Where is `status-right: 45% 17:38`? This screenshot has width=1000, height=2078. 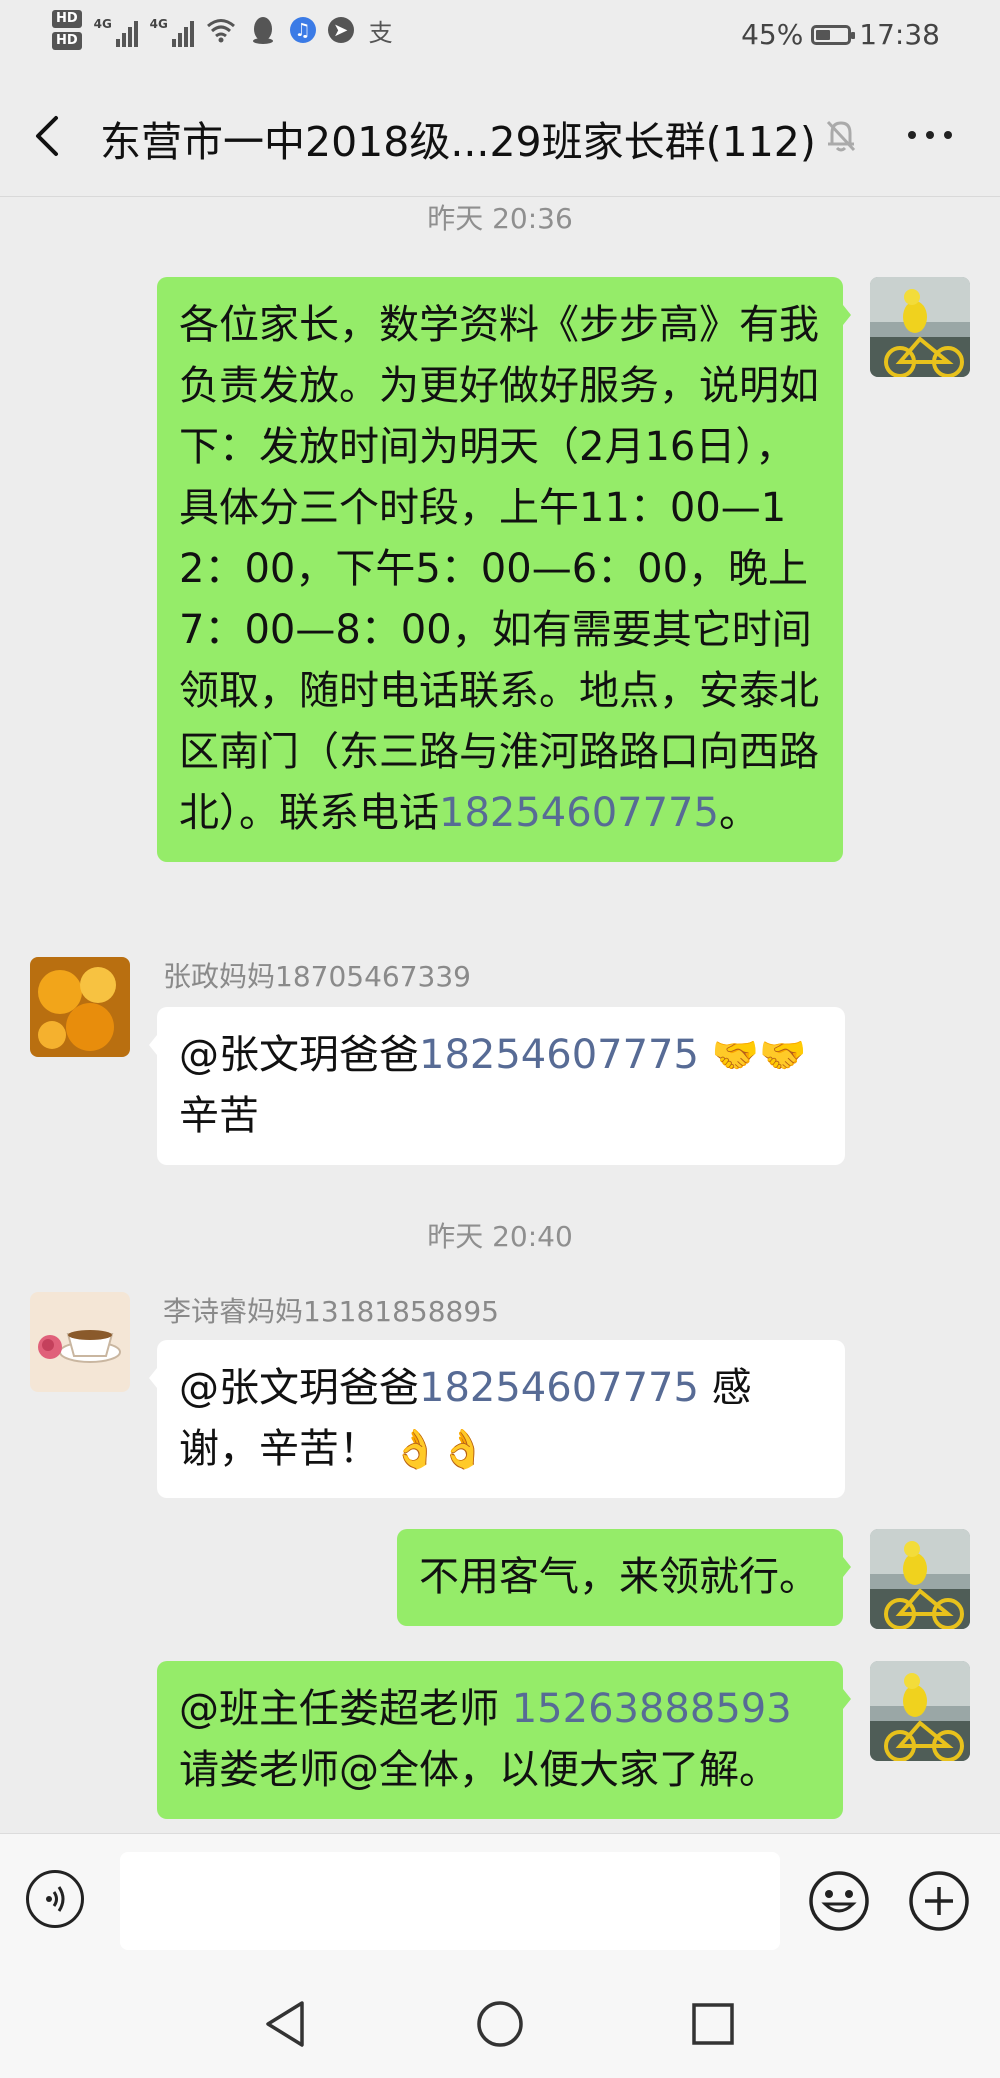 status-right: 45% 17:38 is located at coordinates (840, 34).